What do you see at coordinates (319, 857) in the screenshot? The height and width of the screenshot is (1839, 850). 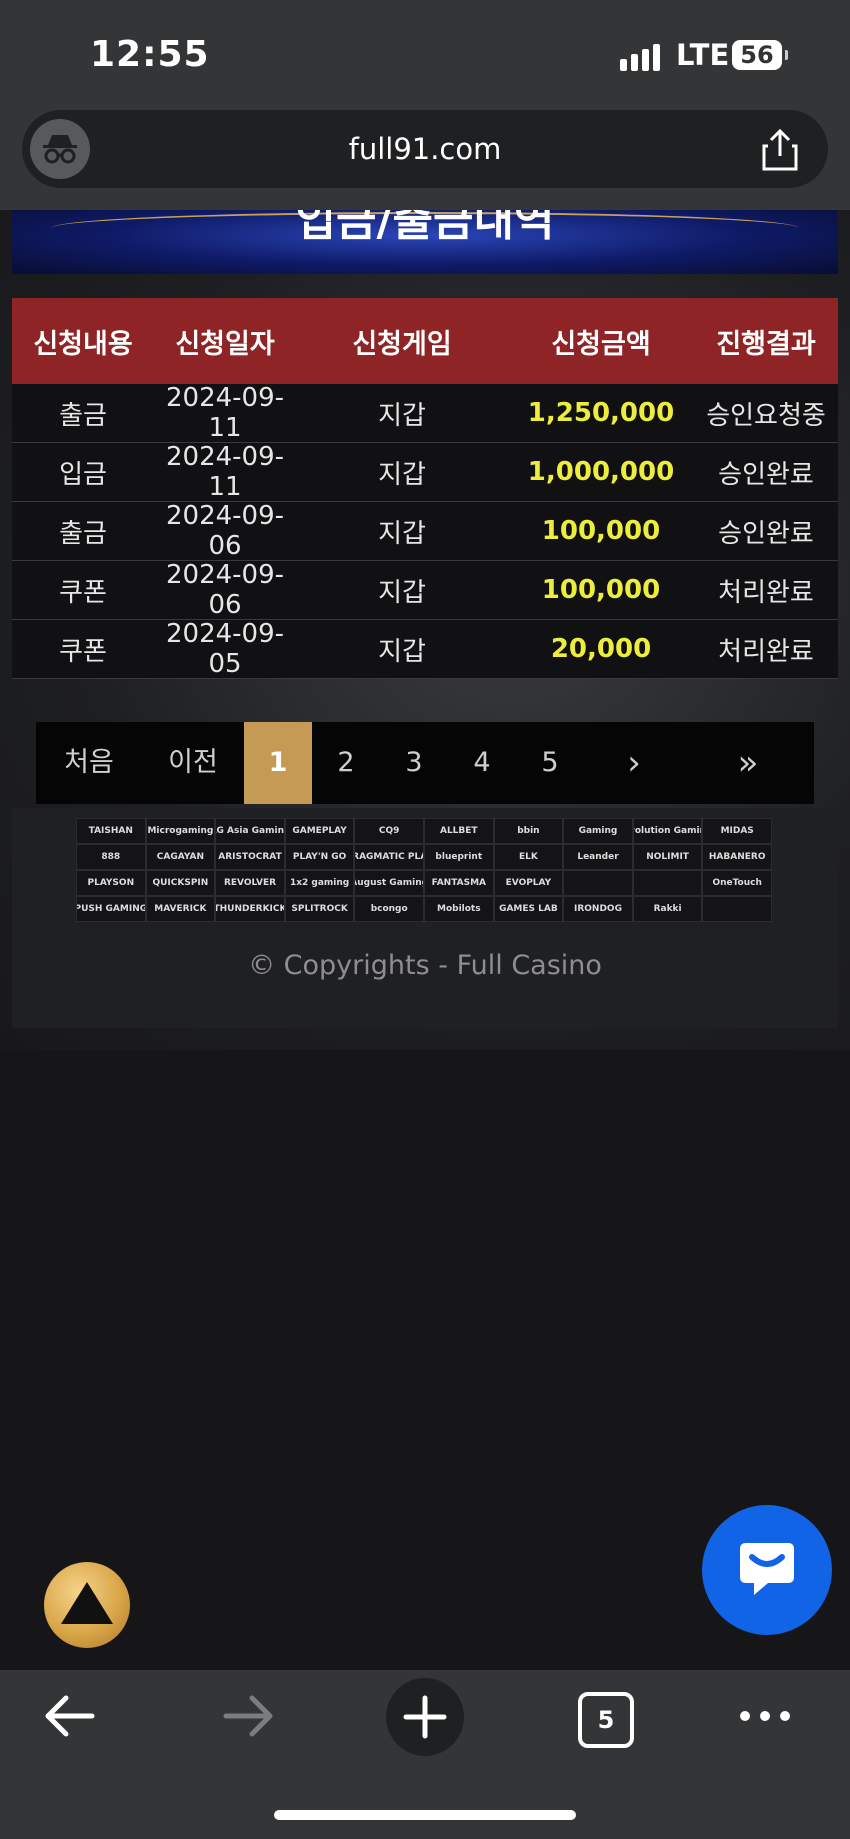 I see `provider-logo: PLAY'N GO` at bounding box center [319, 857].